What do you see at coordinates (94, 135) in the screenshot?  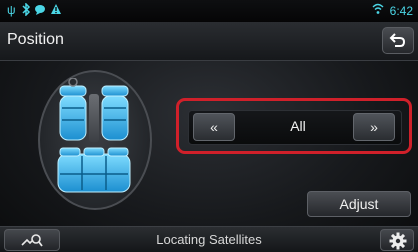 I see `car-seats-icon` at bounding box center [94, 135].